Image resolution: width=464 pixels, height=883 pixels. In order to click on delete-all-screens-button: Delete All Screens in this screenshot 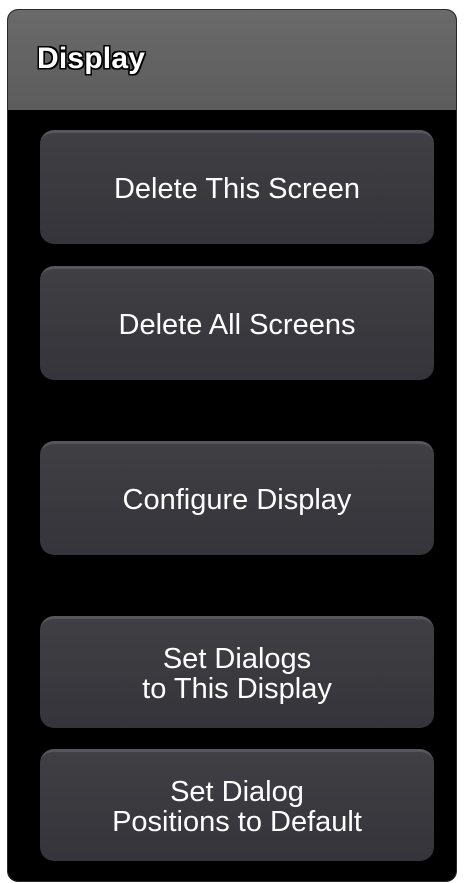, I will do `click(237, 323)`.